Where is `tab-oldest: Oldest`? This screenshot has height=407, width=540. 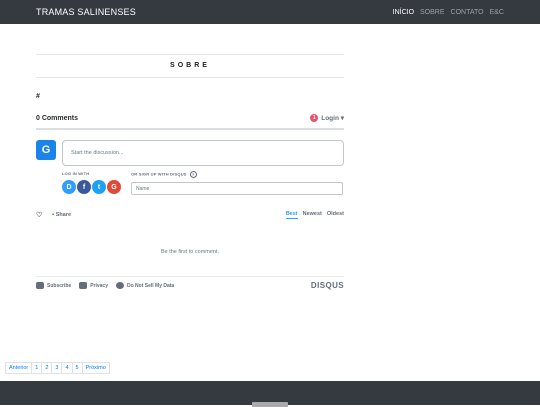 tab-oldest: Oldest is located at coordinates (335, 215).